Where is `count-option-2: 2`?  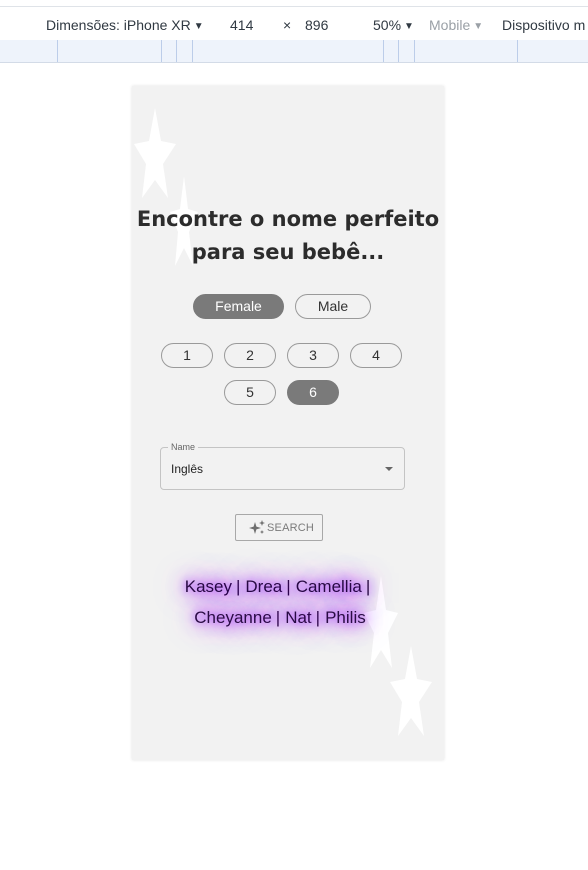 count-option-2: 2 is located at coordinates (250, 355).